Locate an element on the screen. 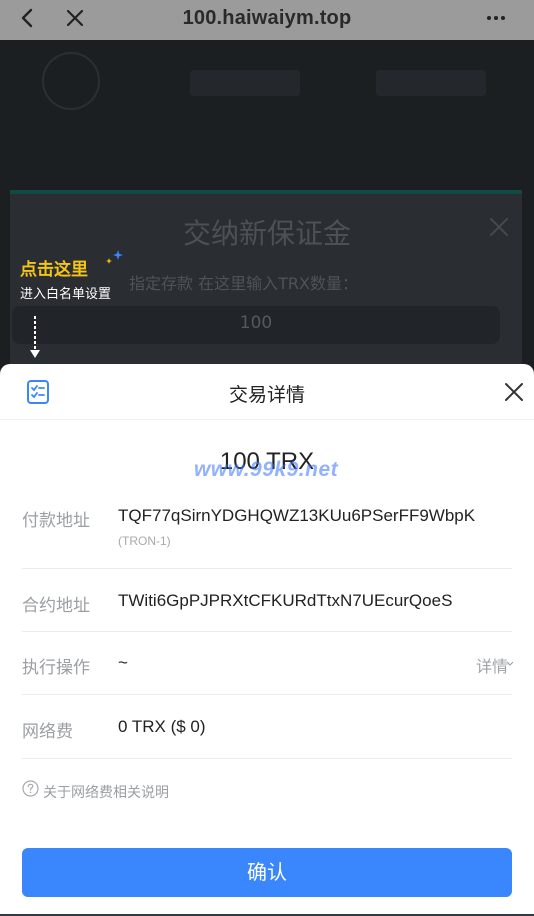  confirm-button: 确认 is located at coordinates (267, 872).